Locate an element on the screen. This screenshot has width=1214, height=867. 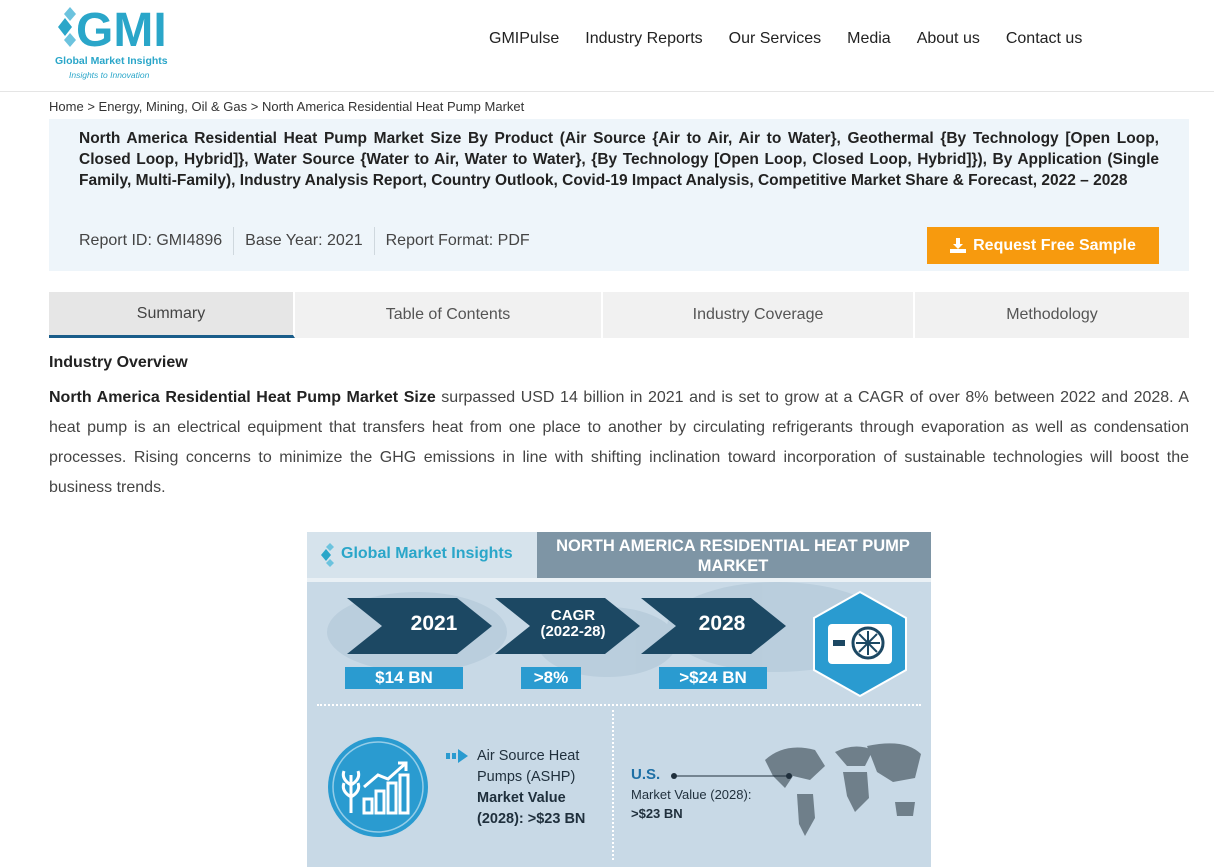
stat-cagr-period: (2022-28) is located at coordinates (573, 631).